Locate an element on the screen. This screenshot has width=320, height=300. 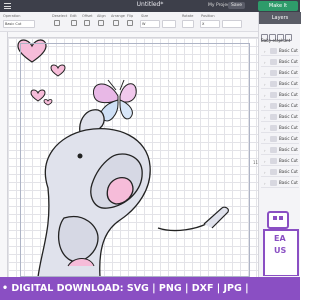
deselect-icon is located at coordinates (57, 23).